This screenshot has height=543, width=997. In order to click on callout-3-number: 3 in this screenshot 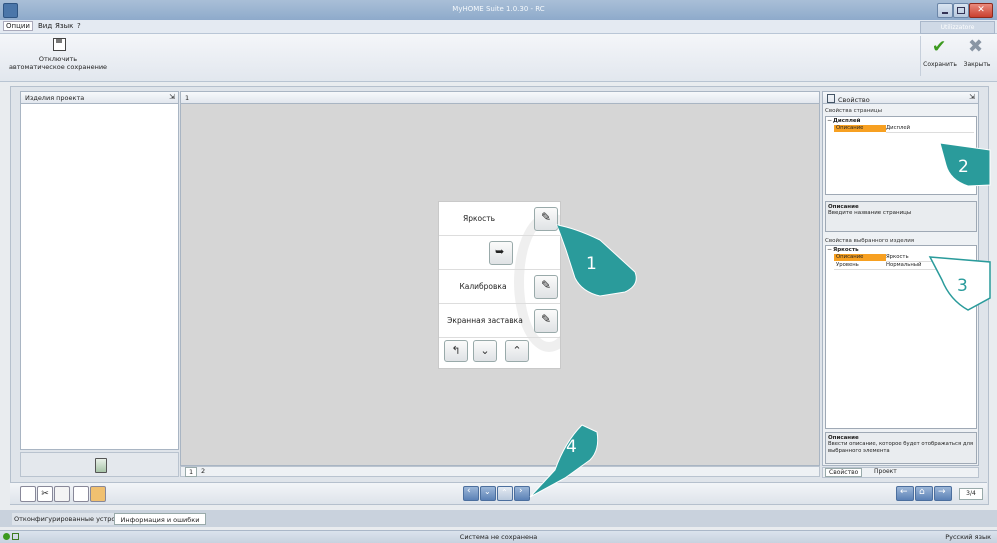, I will do `click(962, 286)`.